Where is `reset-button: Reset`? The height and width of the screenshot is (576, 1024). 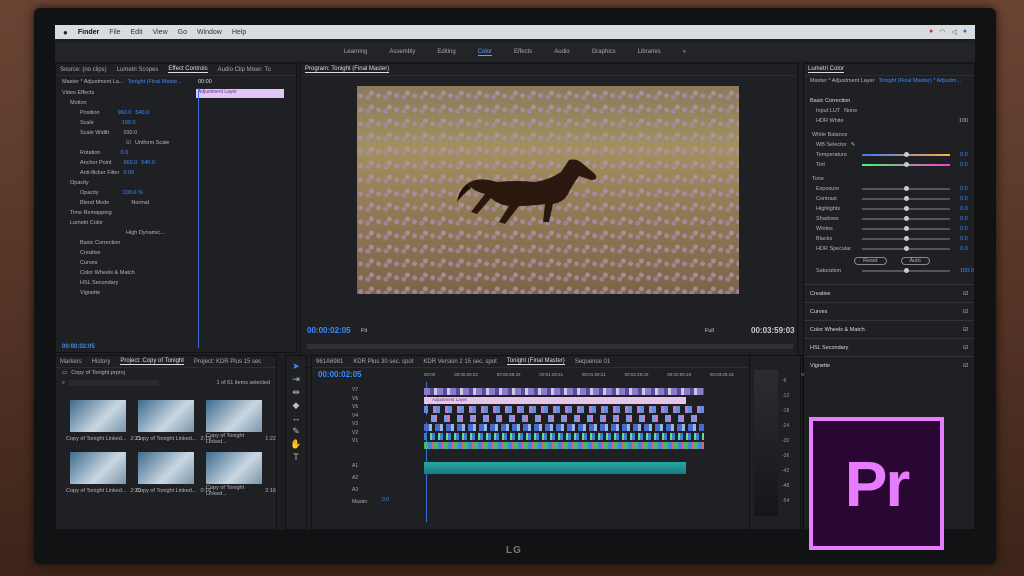
reset-button: Reset is located at coordinates (870, 261).